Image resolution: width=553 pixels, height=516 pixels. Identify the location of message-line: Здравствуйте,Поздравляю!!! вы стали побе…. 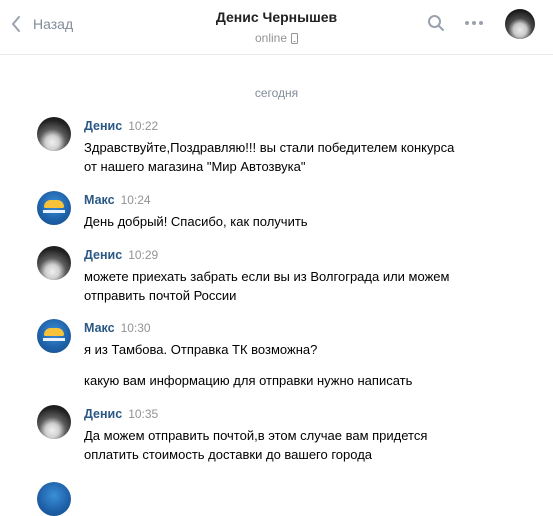
(269, 147).